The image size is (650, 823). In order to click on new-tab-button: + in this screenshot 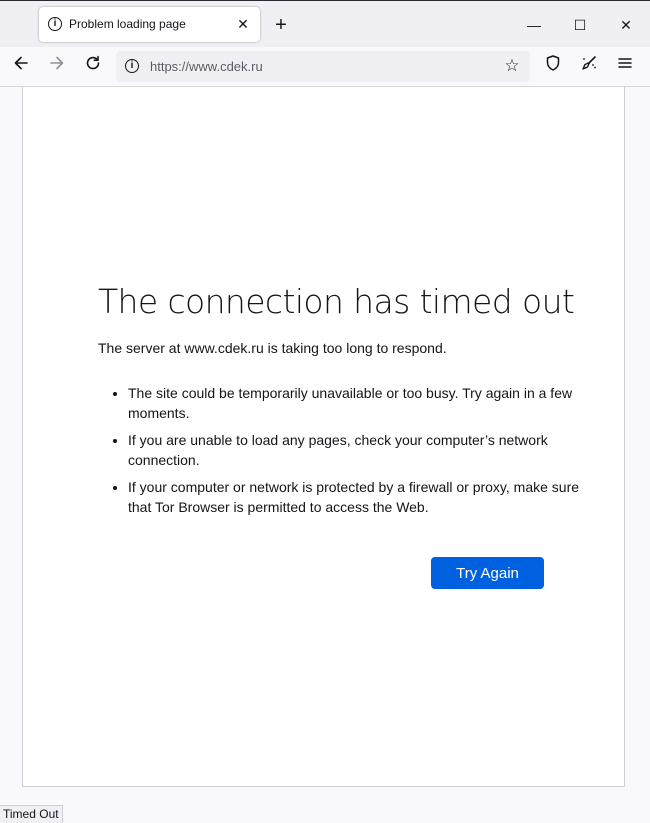, I will do `click(281, 25)`.